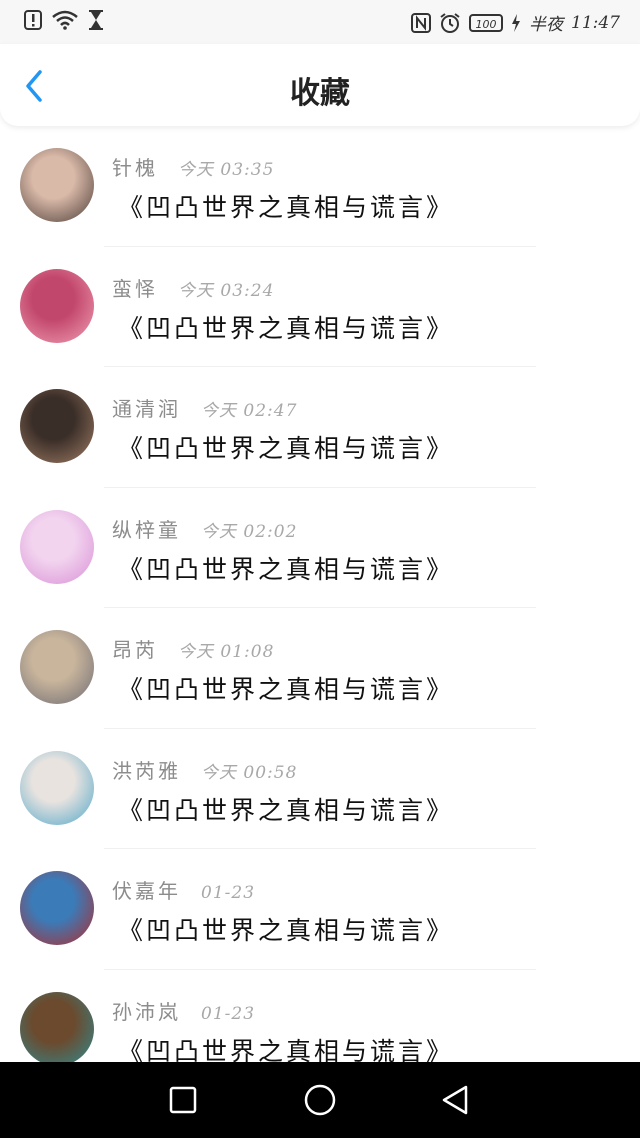 Image resolution: width=640 pixels, height=1138 pixels. I want to click on recents-button, so click(183, 1100).